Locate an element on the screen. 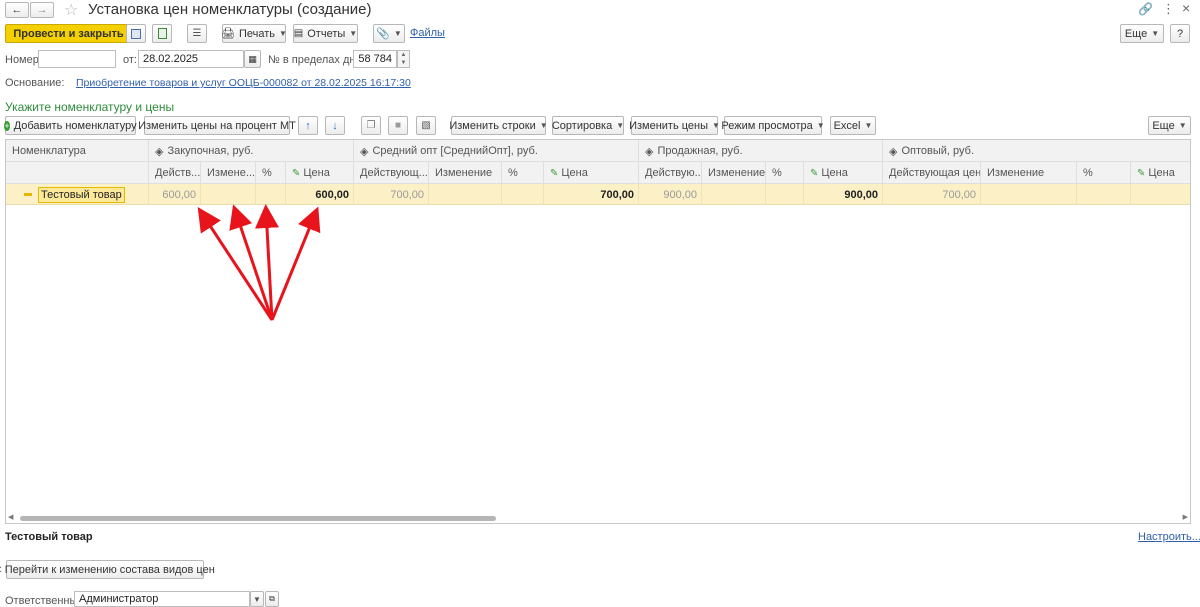 The image size is (1200, 607). open-icon: ⧉ is located at coordinates (272, 598).